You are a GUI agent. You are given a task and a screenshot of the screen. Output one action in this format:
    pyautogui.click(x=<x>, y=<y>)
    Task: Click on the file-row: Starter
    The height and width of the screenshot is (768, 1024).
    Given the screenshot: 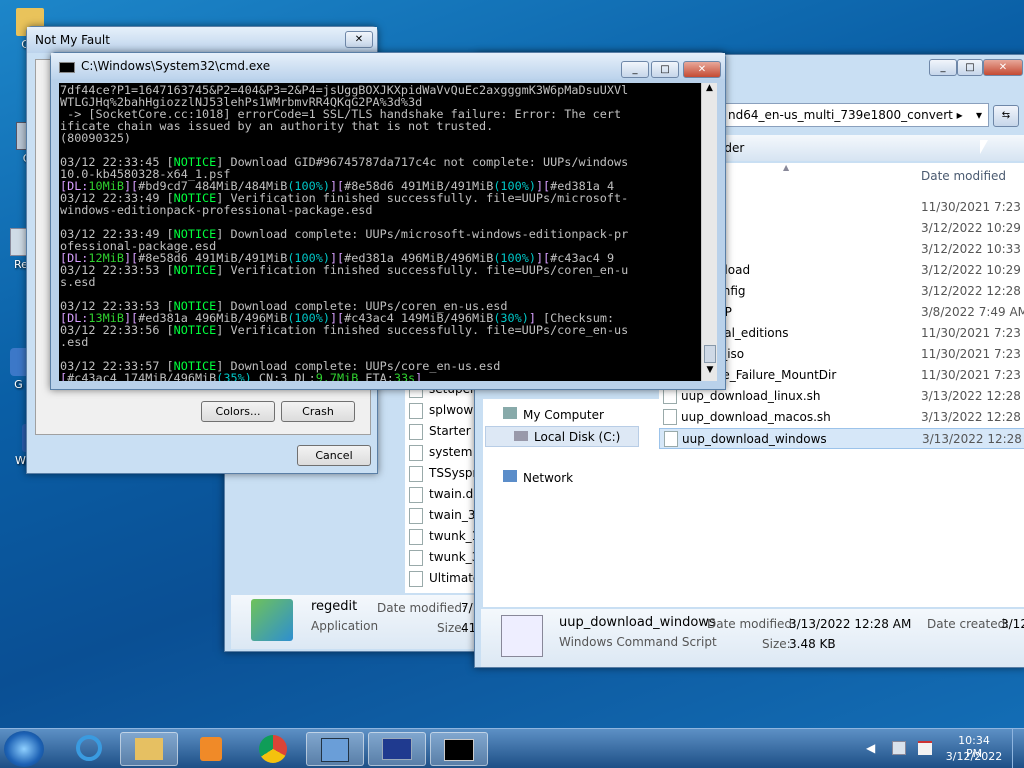 What is the action you would take?
    pyautogui.click(x=440, y=431)
    